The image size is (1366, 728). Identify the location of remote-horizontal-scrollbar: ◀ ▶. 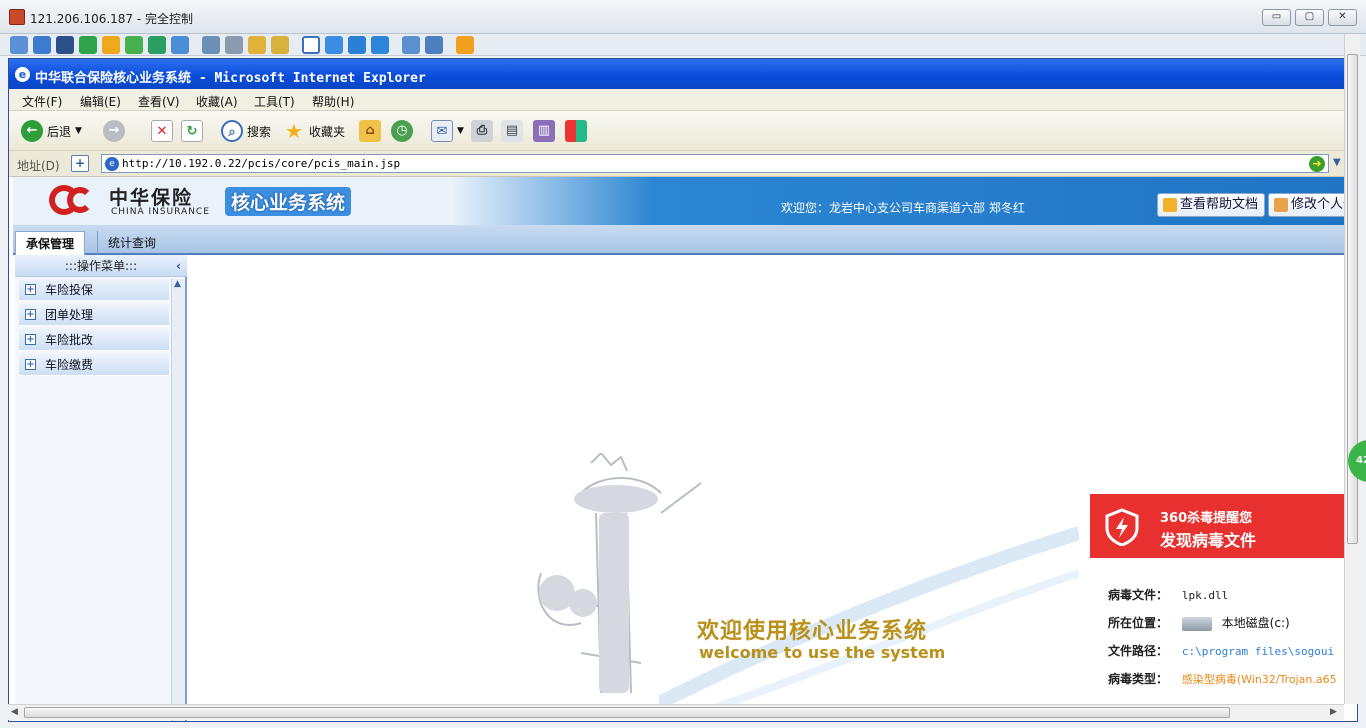
(676, 712).